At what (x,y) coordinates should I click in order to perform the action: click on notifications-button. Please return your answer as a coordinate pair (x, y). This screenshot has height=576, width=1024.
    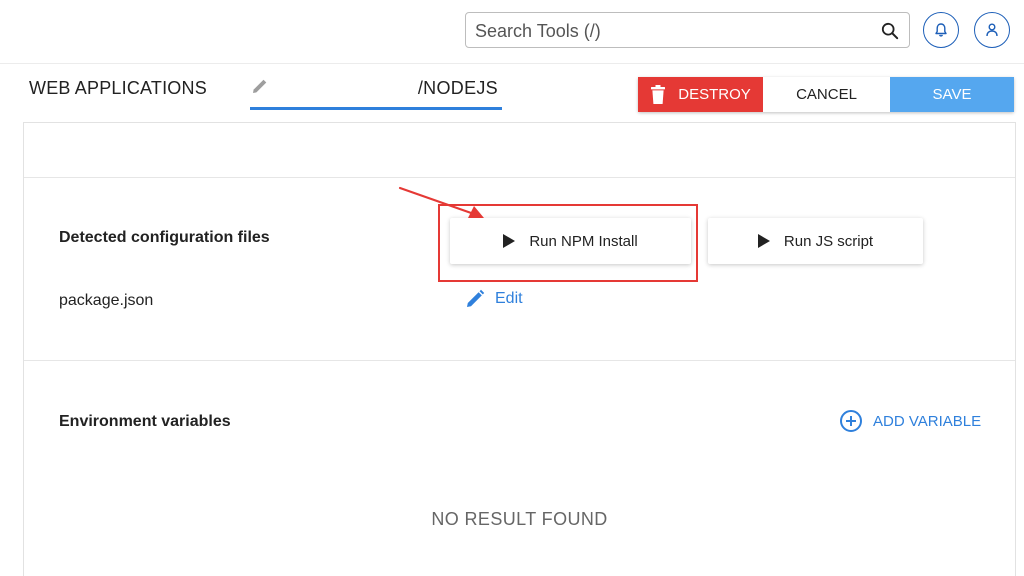
    Looking at the image, I should click on (941, 30).